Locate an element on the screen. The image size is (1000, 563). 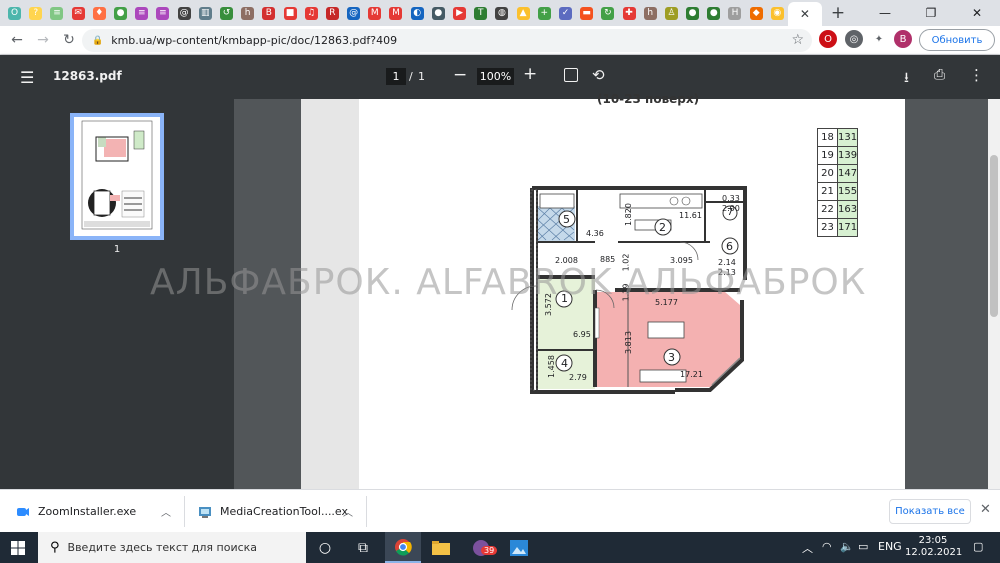
close-tab-icon: ✕ is located at coordinates (805, 14).